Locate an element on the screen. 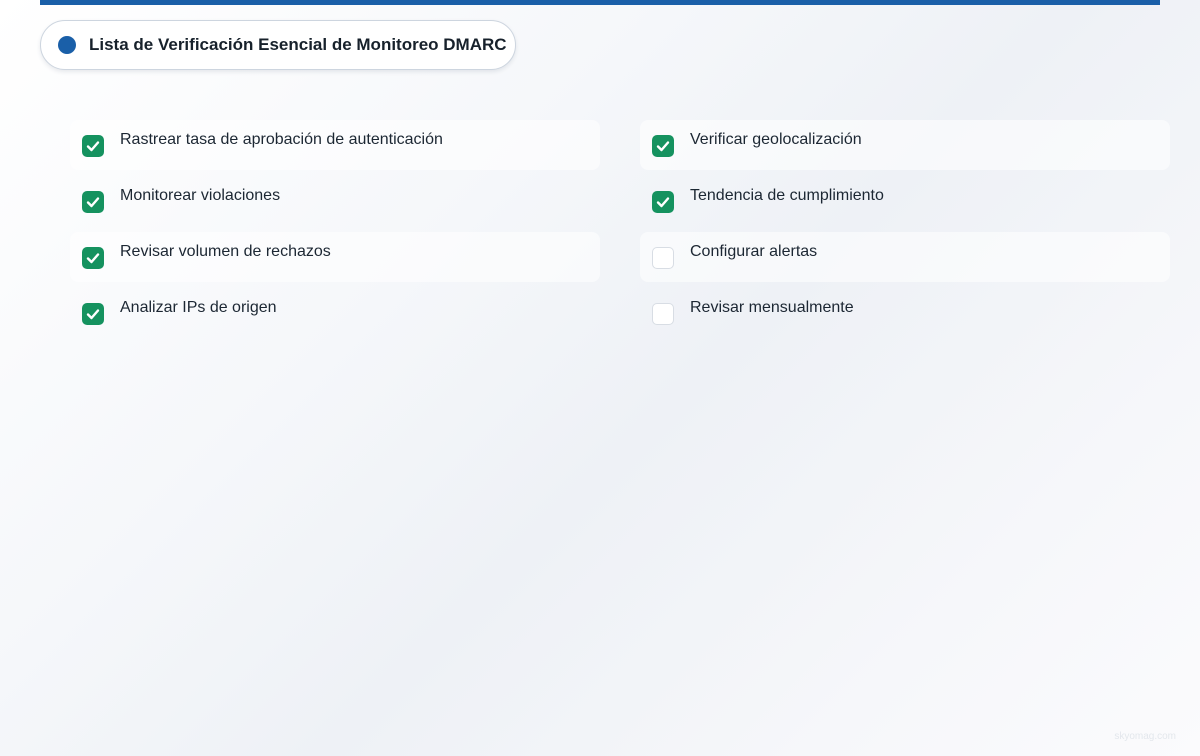 This screenshot has width=1200, height=756. checklist-item-label: Monitorear violaciones is located at coordinates (200, 195).